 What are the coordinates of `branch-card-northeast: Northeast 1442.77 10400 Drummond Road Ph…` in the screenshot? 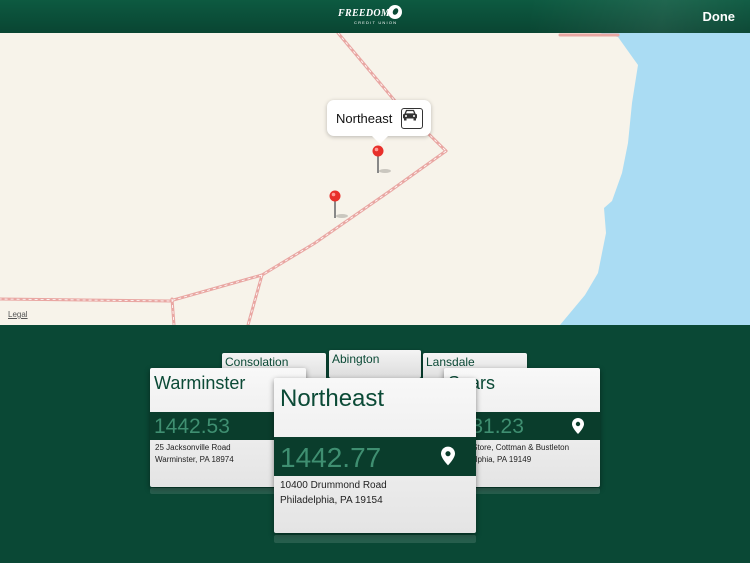 It's located at (375, 455).